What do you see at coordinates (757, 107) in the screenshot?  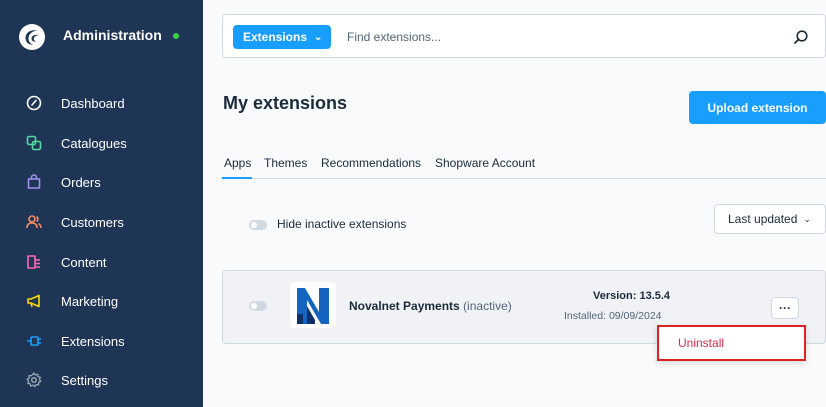 I see `upload-extension-button: Upload extension` at bounding box center [757, 107].